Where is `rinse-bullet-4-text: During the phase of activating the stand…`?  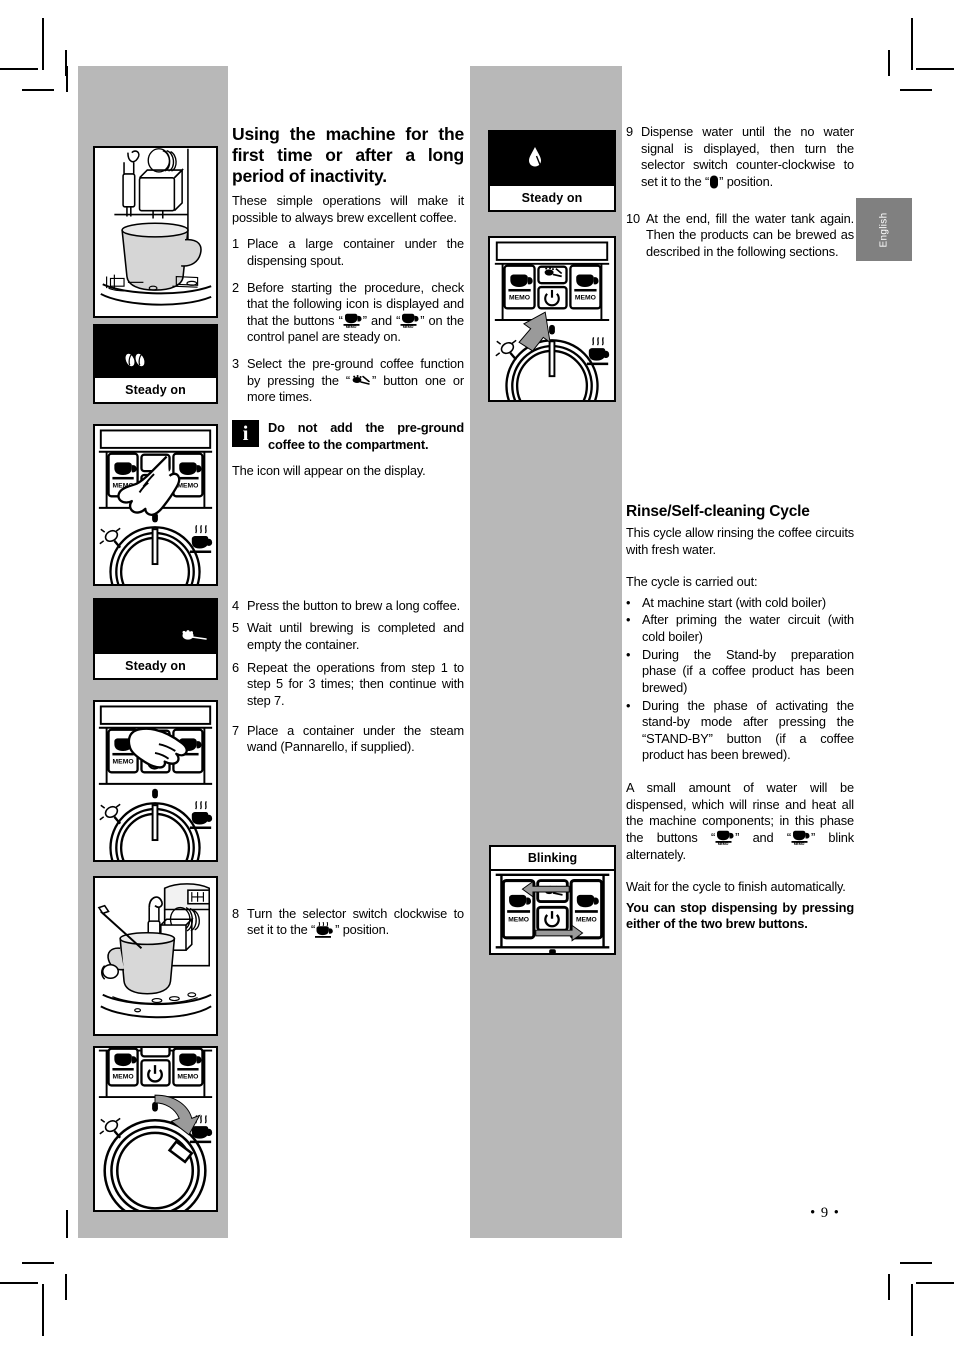
rinse-bullet-4-text: During the phase of activating the stand… is located at coordinates (748, 730).